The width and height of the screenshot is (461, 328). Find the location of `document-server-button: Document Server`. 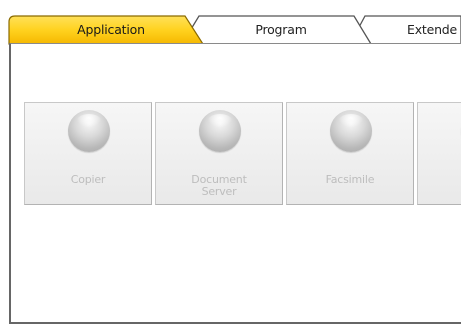

document-server-button: Document Server is located at coordinates (219, 153).